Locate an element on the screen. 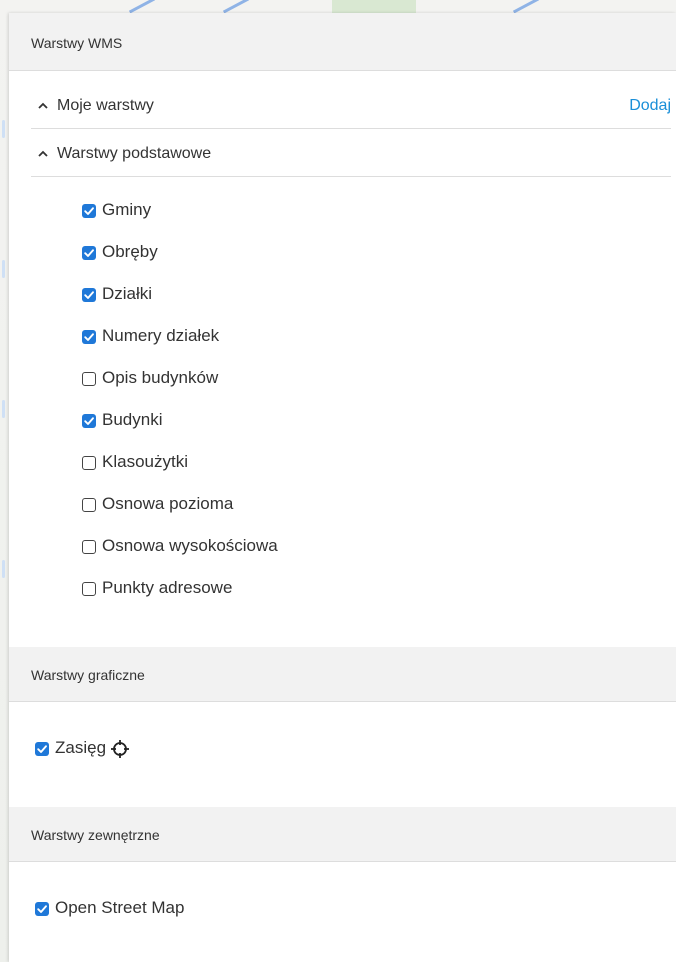 This screenshot has width=676, height=962. map-background-top is located at coordinates (338, 7).